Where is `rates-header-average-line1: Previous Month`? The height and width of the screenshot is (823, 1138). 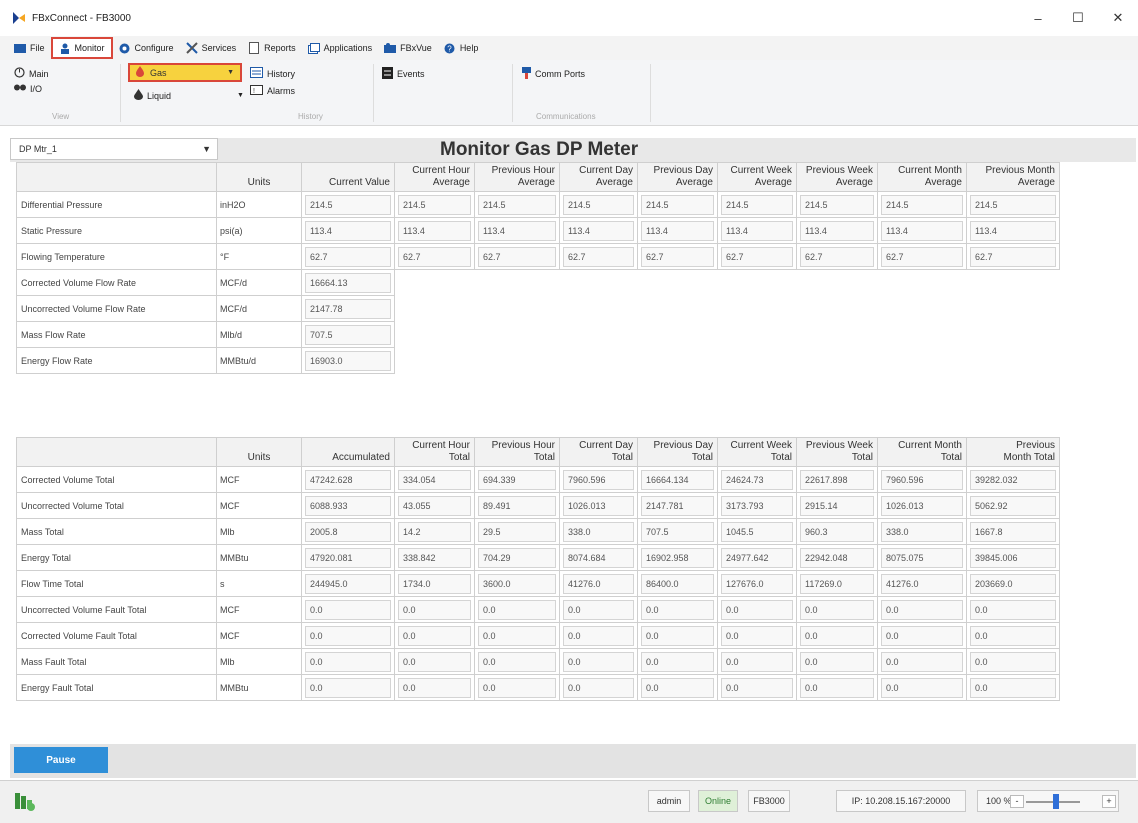 rates-header-average-line1: Previous Month is located at coordinates (1020, 170).